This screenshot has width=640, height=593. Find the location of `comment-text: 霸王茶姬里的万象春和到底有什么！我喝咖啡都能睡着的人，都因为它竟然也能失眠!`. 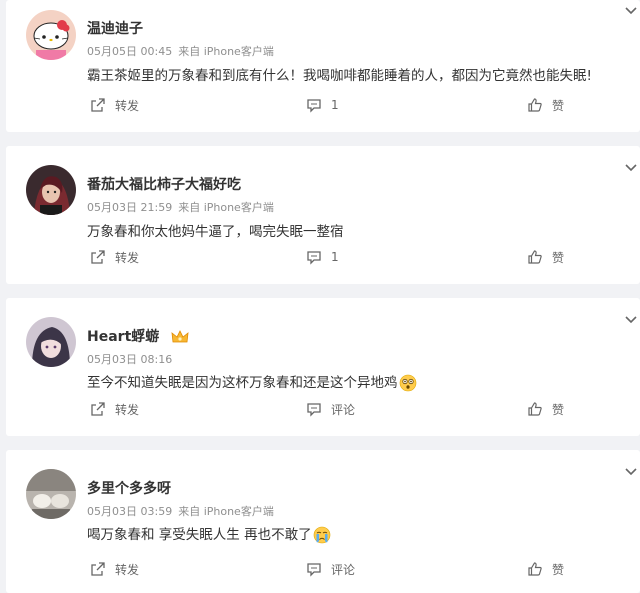

comment-text: 霸王茶姬里的万象春和到底有什么！我喝咖啡都能睡着的人，都因为它竟然也能失眠! is located at coordinates (339, 74).